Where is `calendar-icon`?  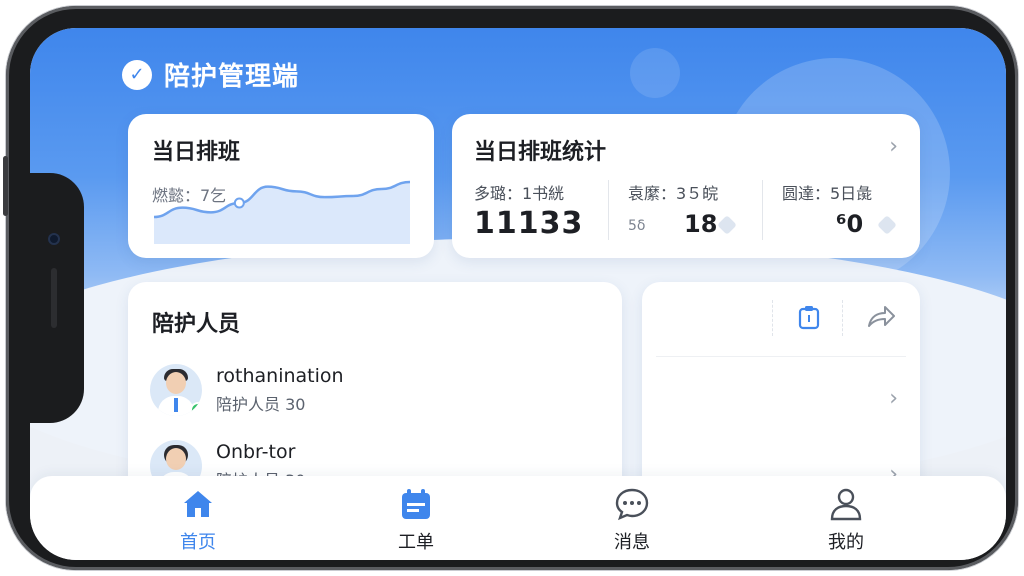
calendar-icon is located at coordinates (416, 504).